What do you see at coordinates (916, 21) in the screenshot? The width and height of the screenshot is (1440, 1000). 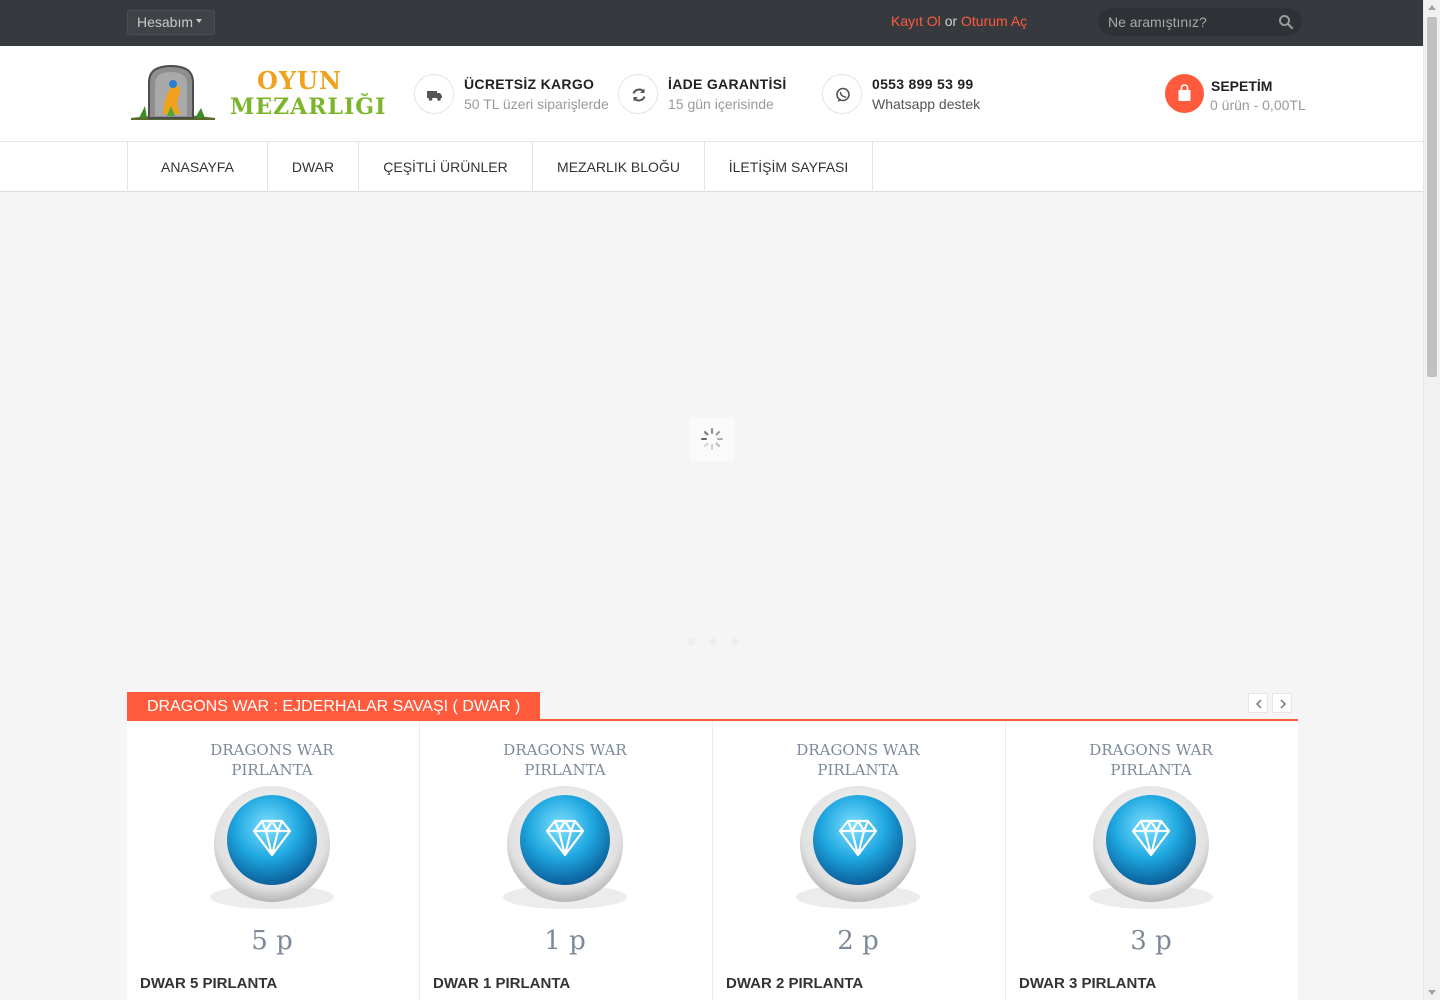 I see `register-link: Kayıt Ol` at bounding box center [916, 21].